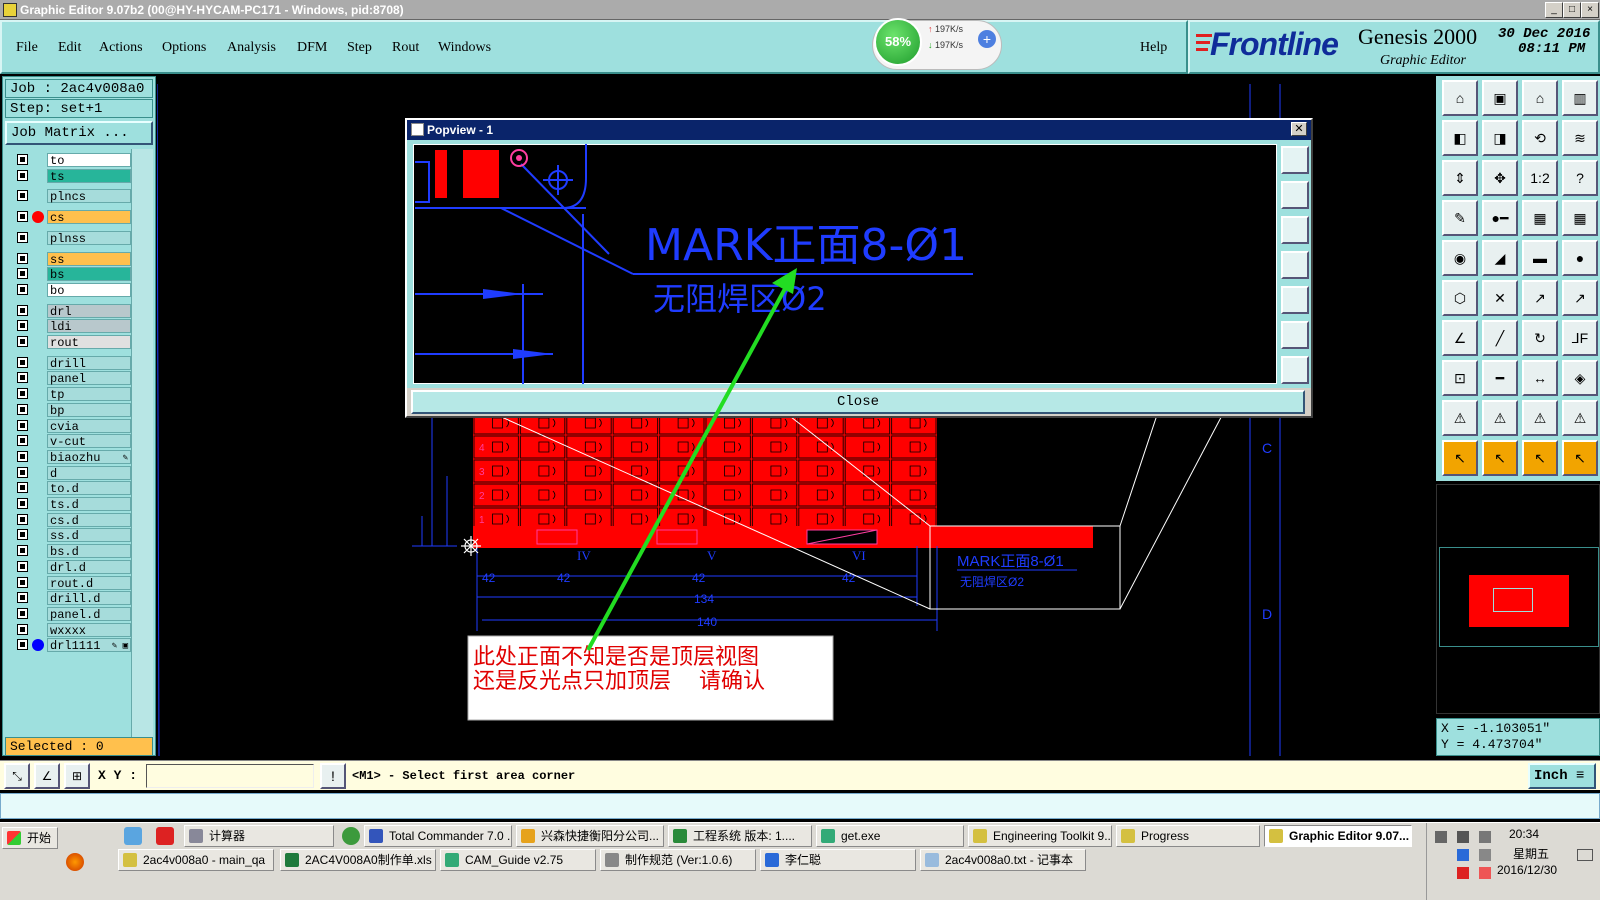 The height and width of the screenshot is (900, 1600). What do you see at coordinates (1540, 178) in the screenshot?
I see `scale-icon: 1:2` at bounding box center [1540, 178].